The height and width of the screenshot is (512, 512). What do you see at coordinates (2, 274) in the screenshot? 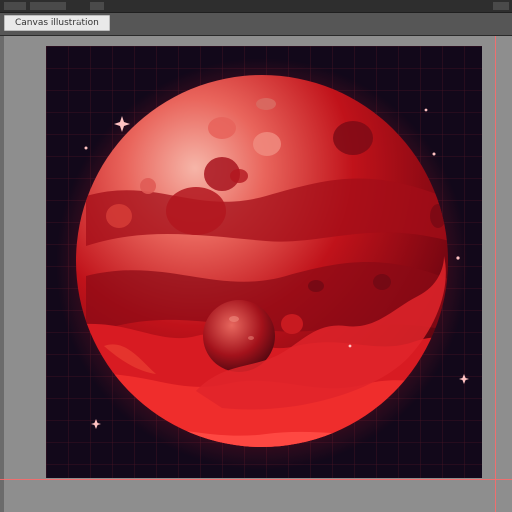
I see `vertical-ruler` at bounding box center [2, 274].